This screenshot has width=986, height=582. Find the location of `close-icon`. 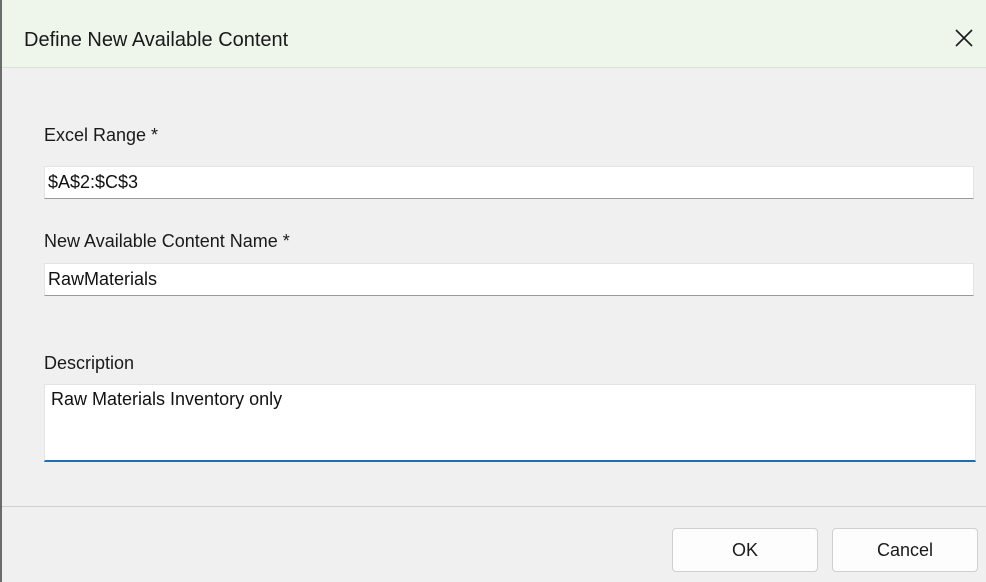

close-icon is located at coordinates (964, 38).